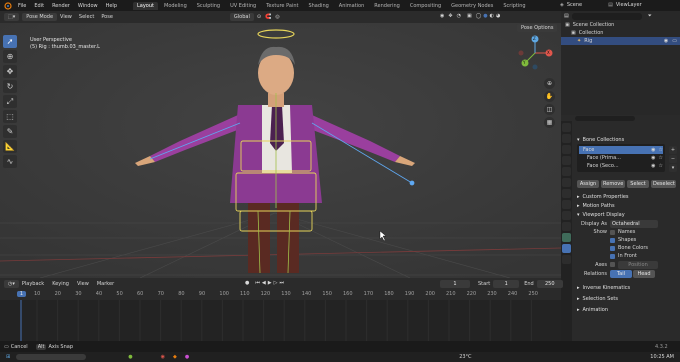 The height and width of the screenshot is (362, 680). What do you see at coordinates (627, 214) in the screenshot?
I see `viewport-display-panel-header: ▾ Viewport Display` at bounding box center [627, 214].